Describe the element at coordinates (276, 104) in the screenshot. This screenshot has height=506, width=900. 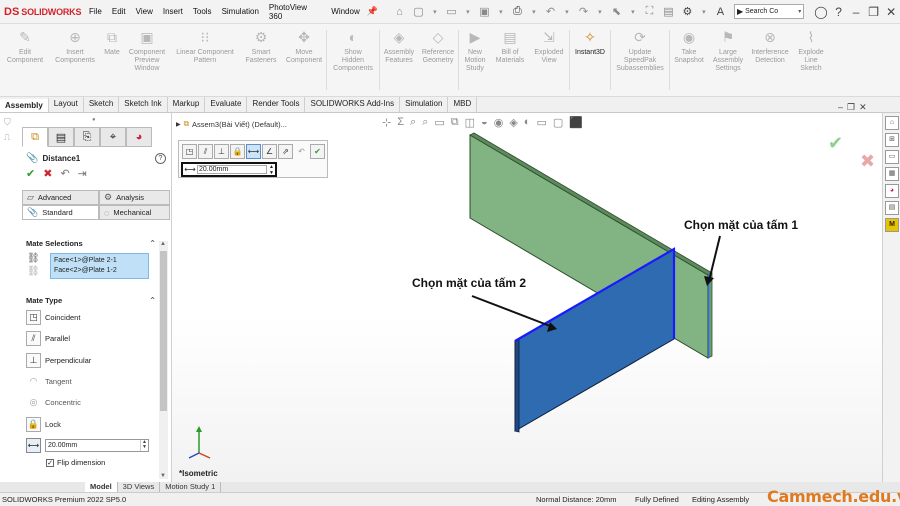
I see `tab-render-tools: Render Tools` at that location.